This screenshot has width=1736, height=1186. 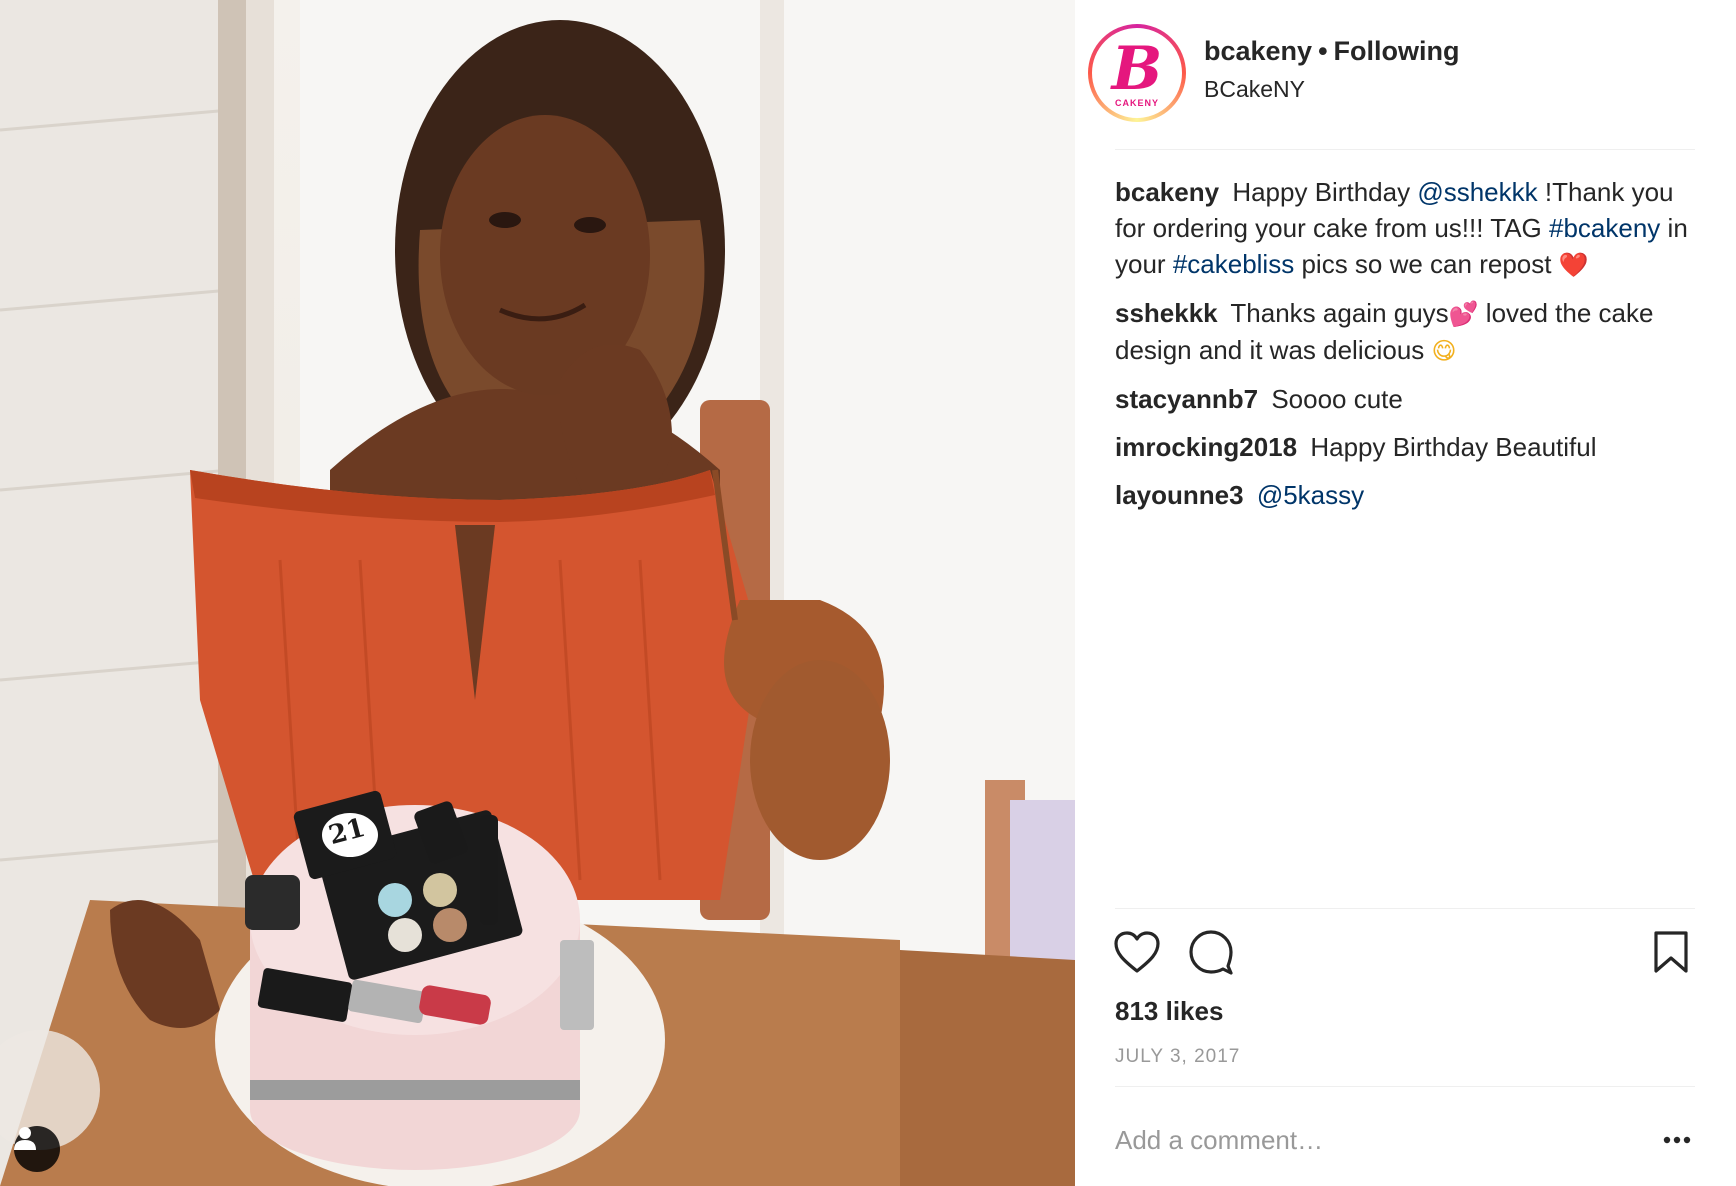 I want to click on hearts-emoji: 💕, so click(x=1463, y=314).